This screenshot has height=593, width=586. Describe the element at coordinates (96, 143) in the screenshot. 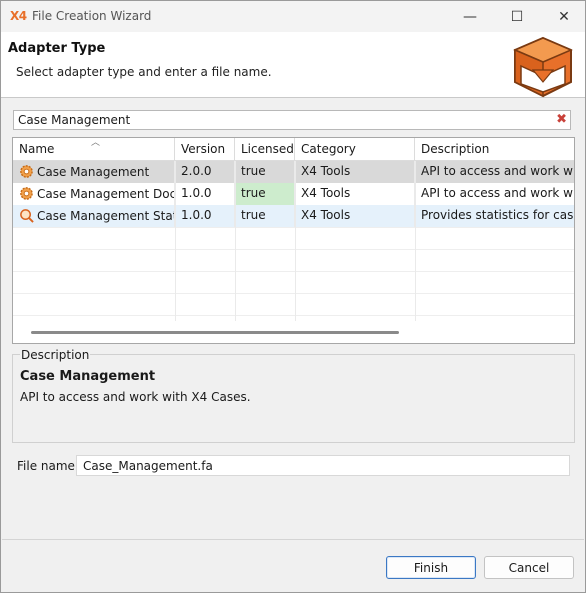

I see `sort-ascending-icon: ︿` at that location.